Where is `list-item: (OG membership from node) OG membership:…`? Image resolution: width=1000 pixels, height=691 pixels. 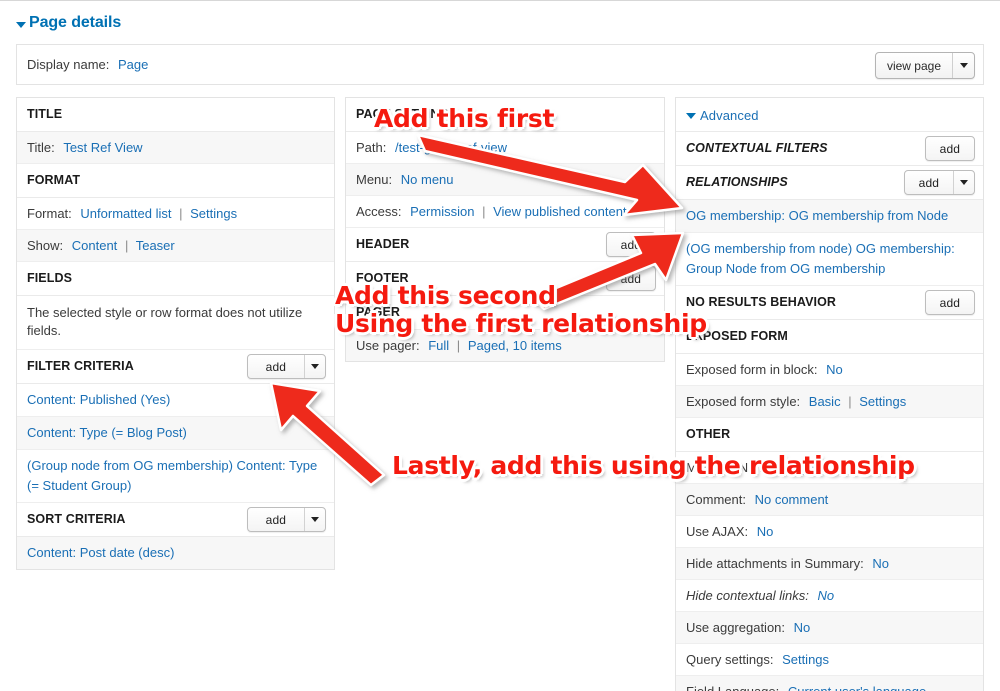
list-item: (OG membership from node) OG membership:… is located at coordinates (829, 259).